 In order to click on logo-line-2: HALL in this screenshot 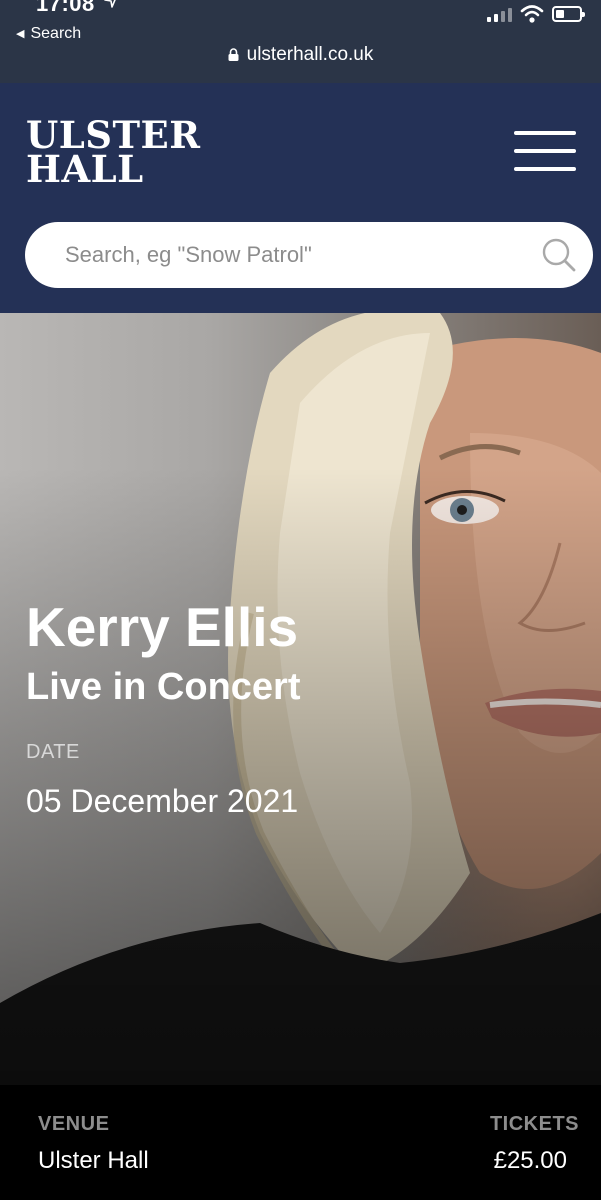, I will do `click(85, 169)`.